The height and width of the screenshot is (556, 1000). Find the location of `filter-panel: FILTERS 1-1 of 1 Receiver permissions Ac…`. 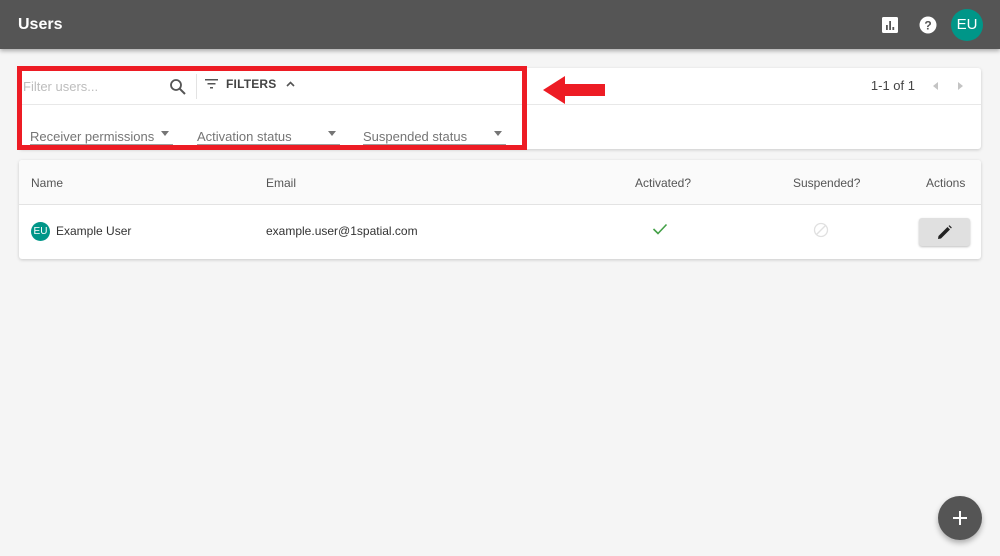

filter-panel: FILTERS 1-1 of 1 Receiver permissions Ac… is located at coordinates (500, 108).